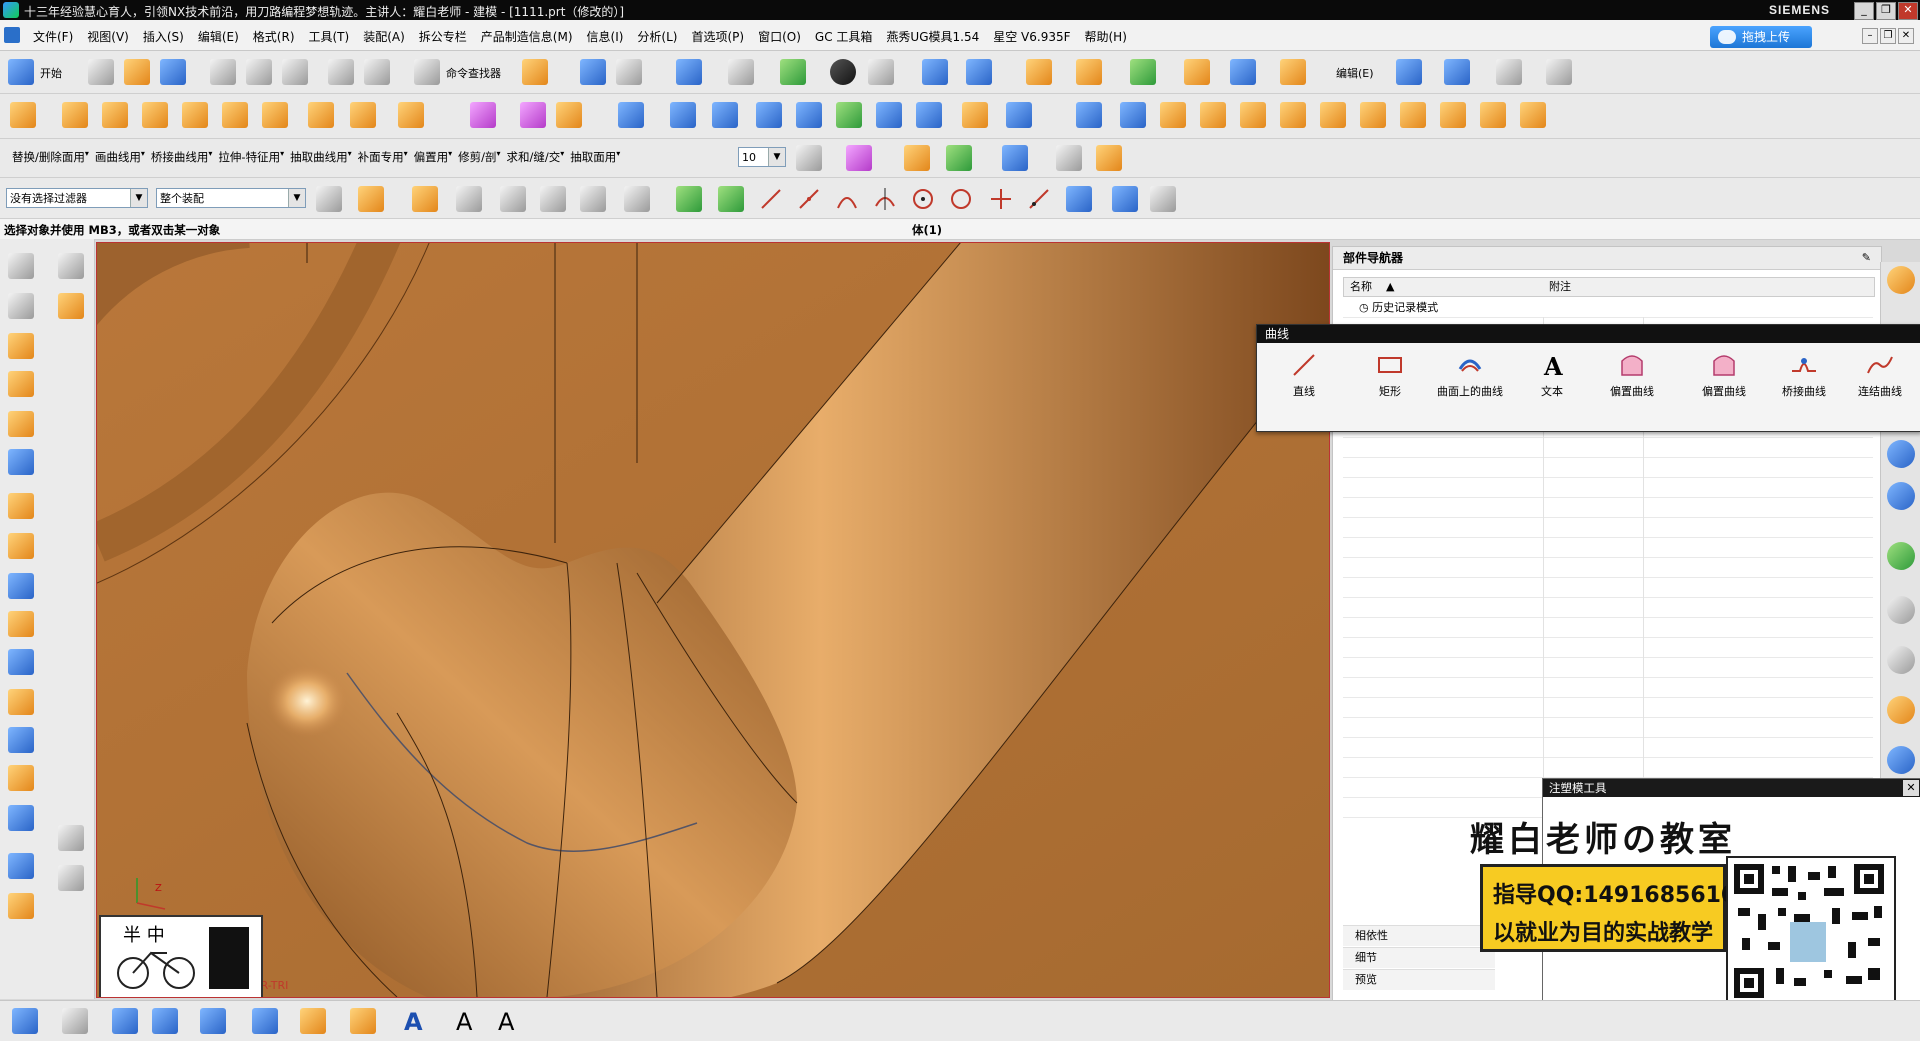 The image size is (1920, 1041). What do you see at coordinates (1213, 115) in the screenshot?
I see `mold-screw-icon` at bounding box center [1213, 115].